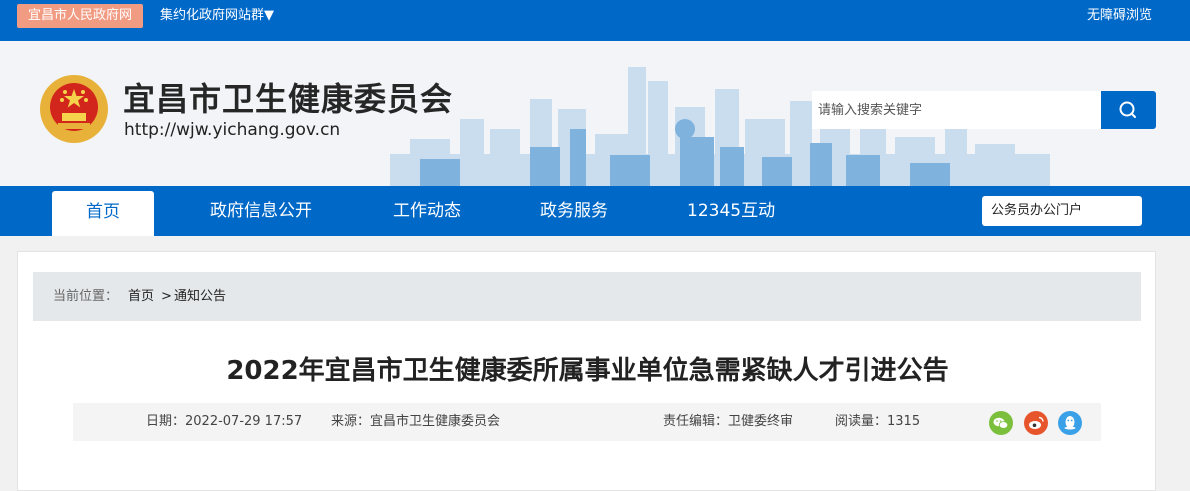 The width and height of the screenshot is (1190, 491). What do you see at coordinates (587, 371) in the screenshot?
I see `article-title: 2022年宜昌市卫生健康委所属事业单位急需紧缺人才引进公告` at bounding box center [587, 371].